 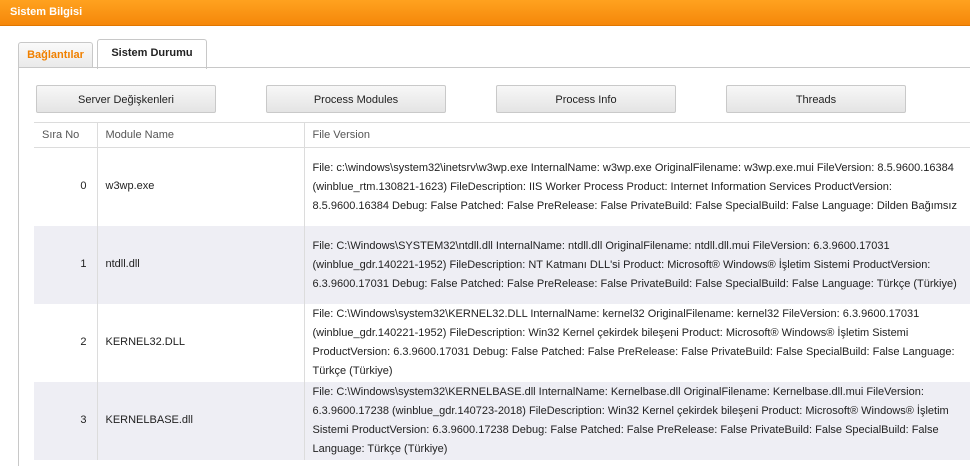 What do you see at coordinates (586, 99) in the screenshot?
I see `process-info-button: Process Info` at bounding box center [586, 99].